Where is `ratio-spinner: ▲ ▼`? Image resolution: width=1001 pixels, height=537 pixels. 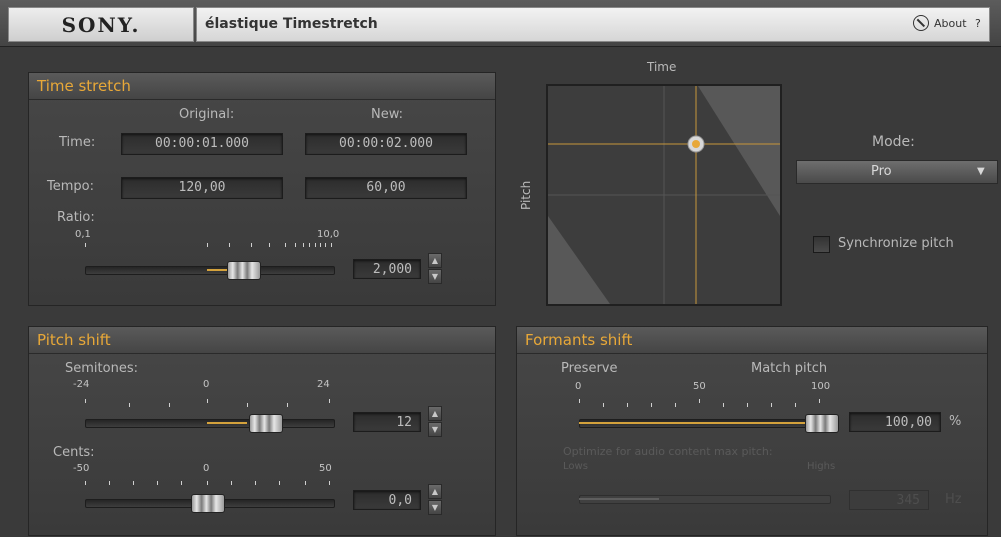
ratio-spinner: ▲ ▼ is located at coordinates (434, 269).